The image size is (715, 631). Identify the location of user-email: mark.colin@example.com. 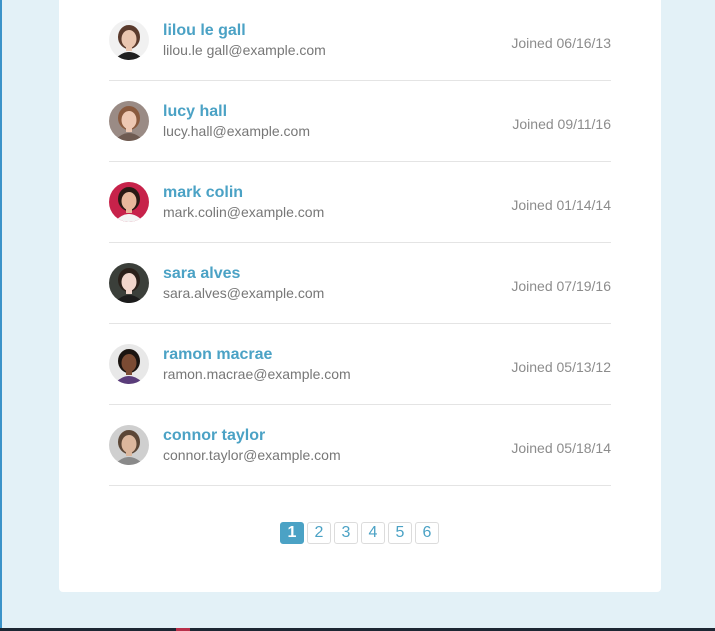
(244, 212).